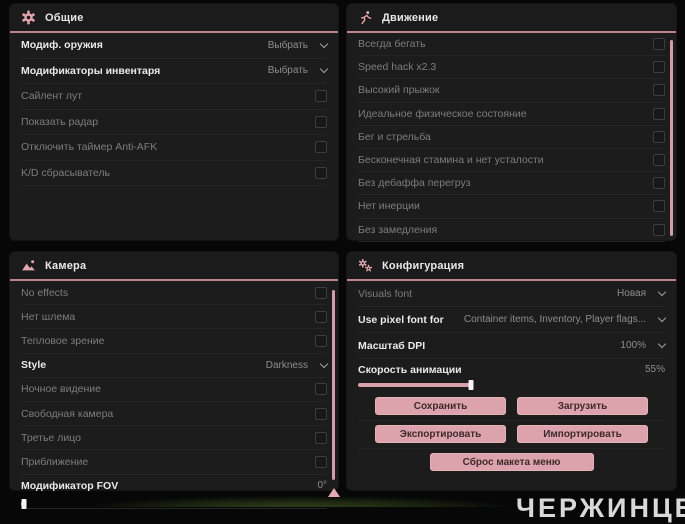  What do you see at coordinates (511, 45) in the screenshot?
I see `always-run-row: Всегда бегать` at bounding box center [511, 45].